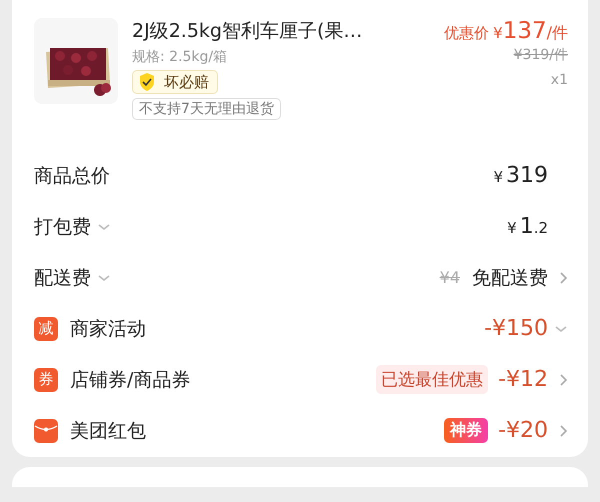  I want to click on discount-amount: -¥20, so click(523, 430).